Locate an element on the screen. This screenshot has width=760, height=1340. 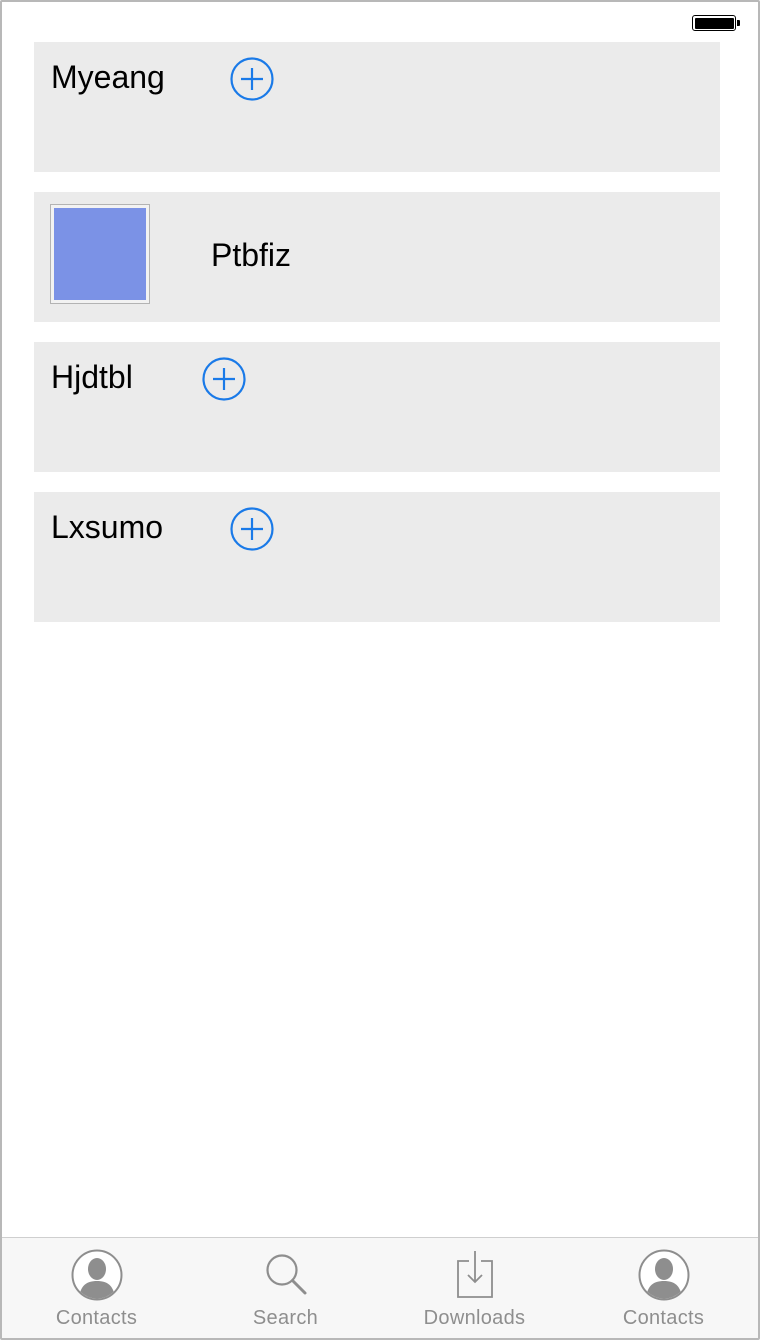
tab-bar: Contacts Search Downloads Contacts is located at coordinates (380, 1287).